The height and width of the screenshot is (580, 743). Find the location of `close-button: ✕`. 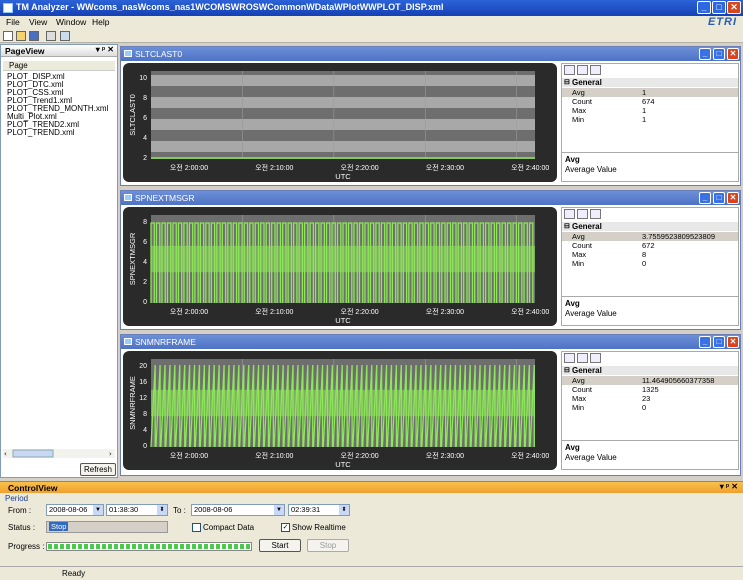

close-button: ✕ is located at coordinates (734, 7).